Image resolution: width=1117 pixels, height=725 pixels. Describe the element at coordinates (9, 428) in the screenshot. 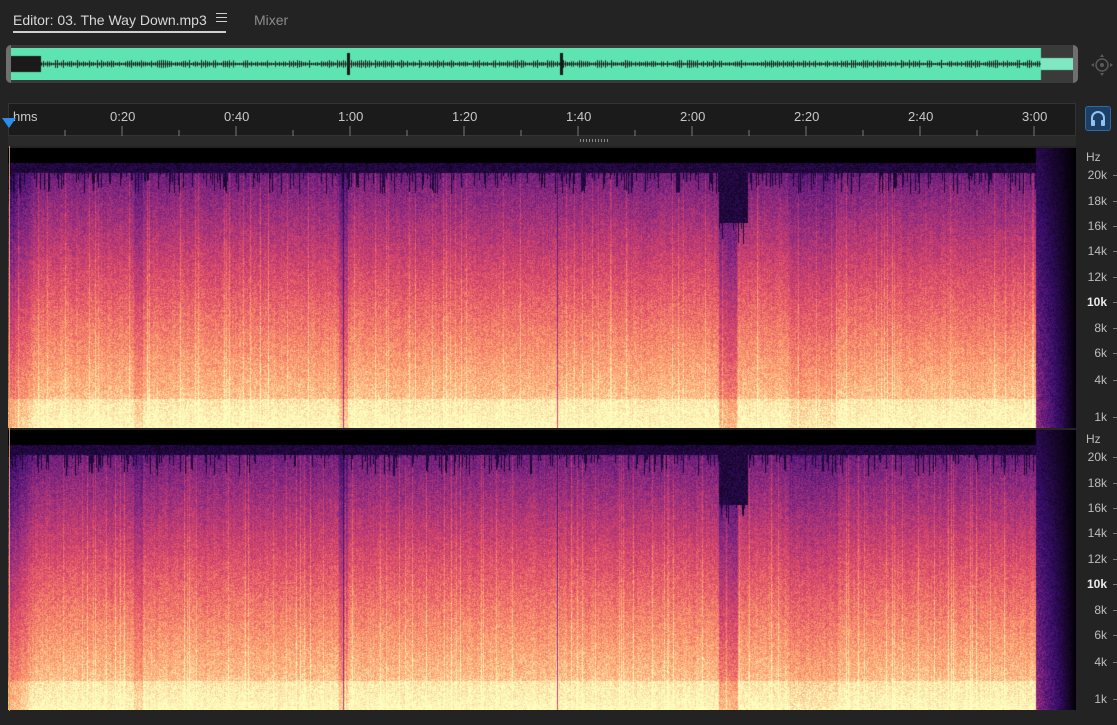

I see `playhead-line` at that location.